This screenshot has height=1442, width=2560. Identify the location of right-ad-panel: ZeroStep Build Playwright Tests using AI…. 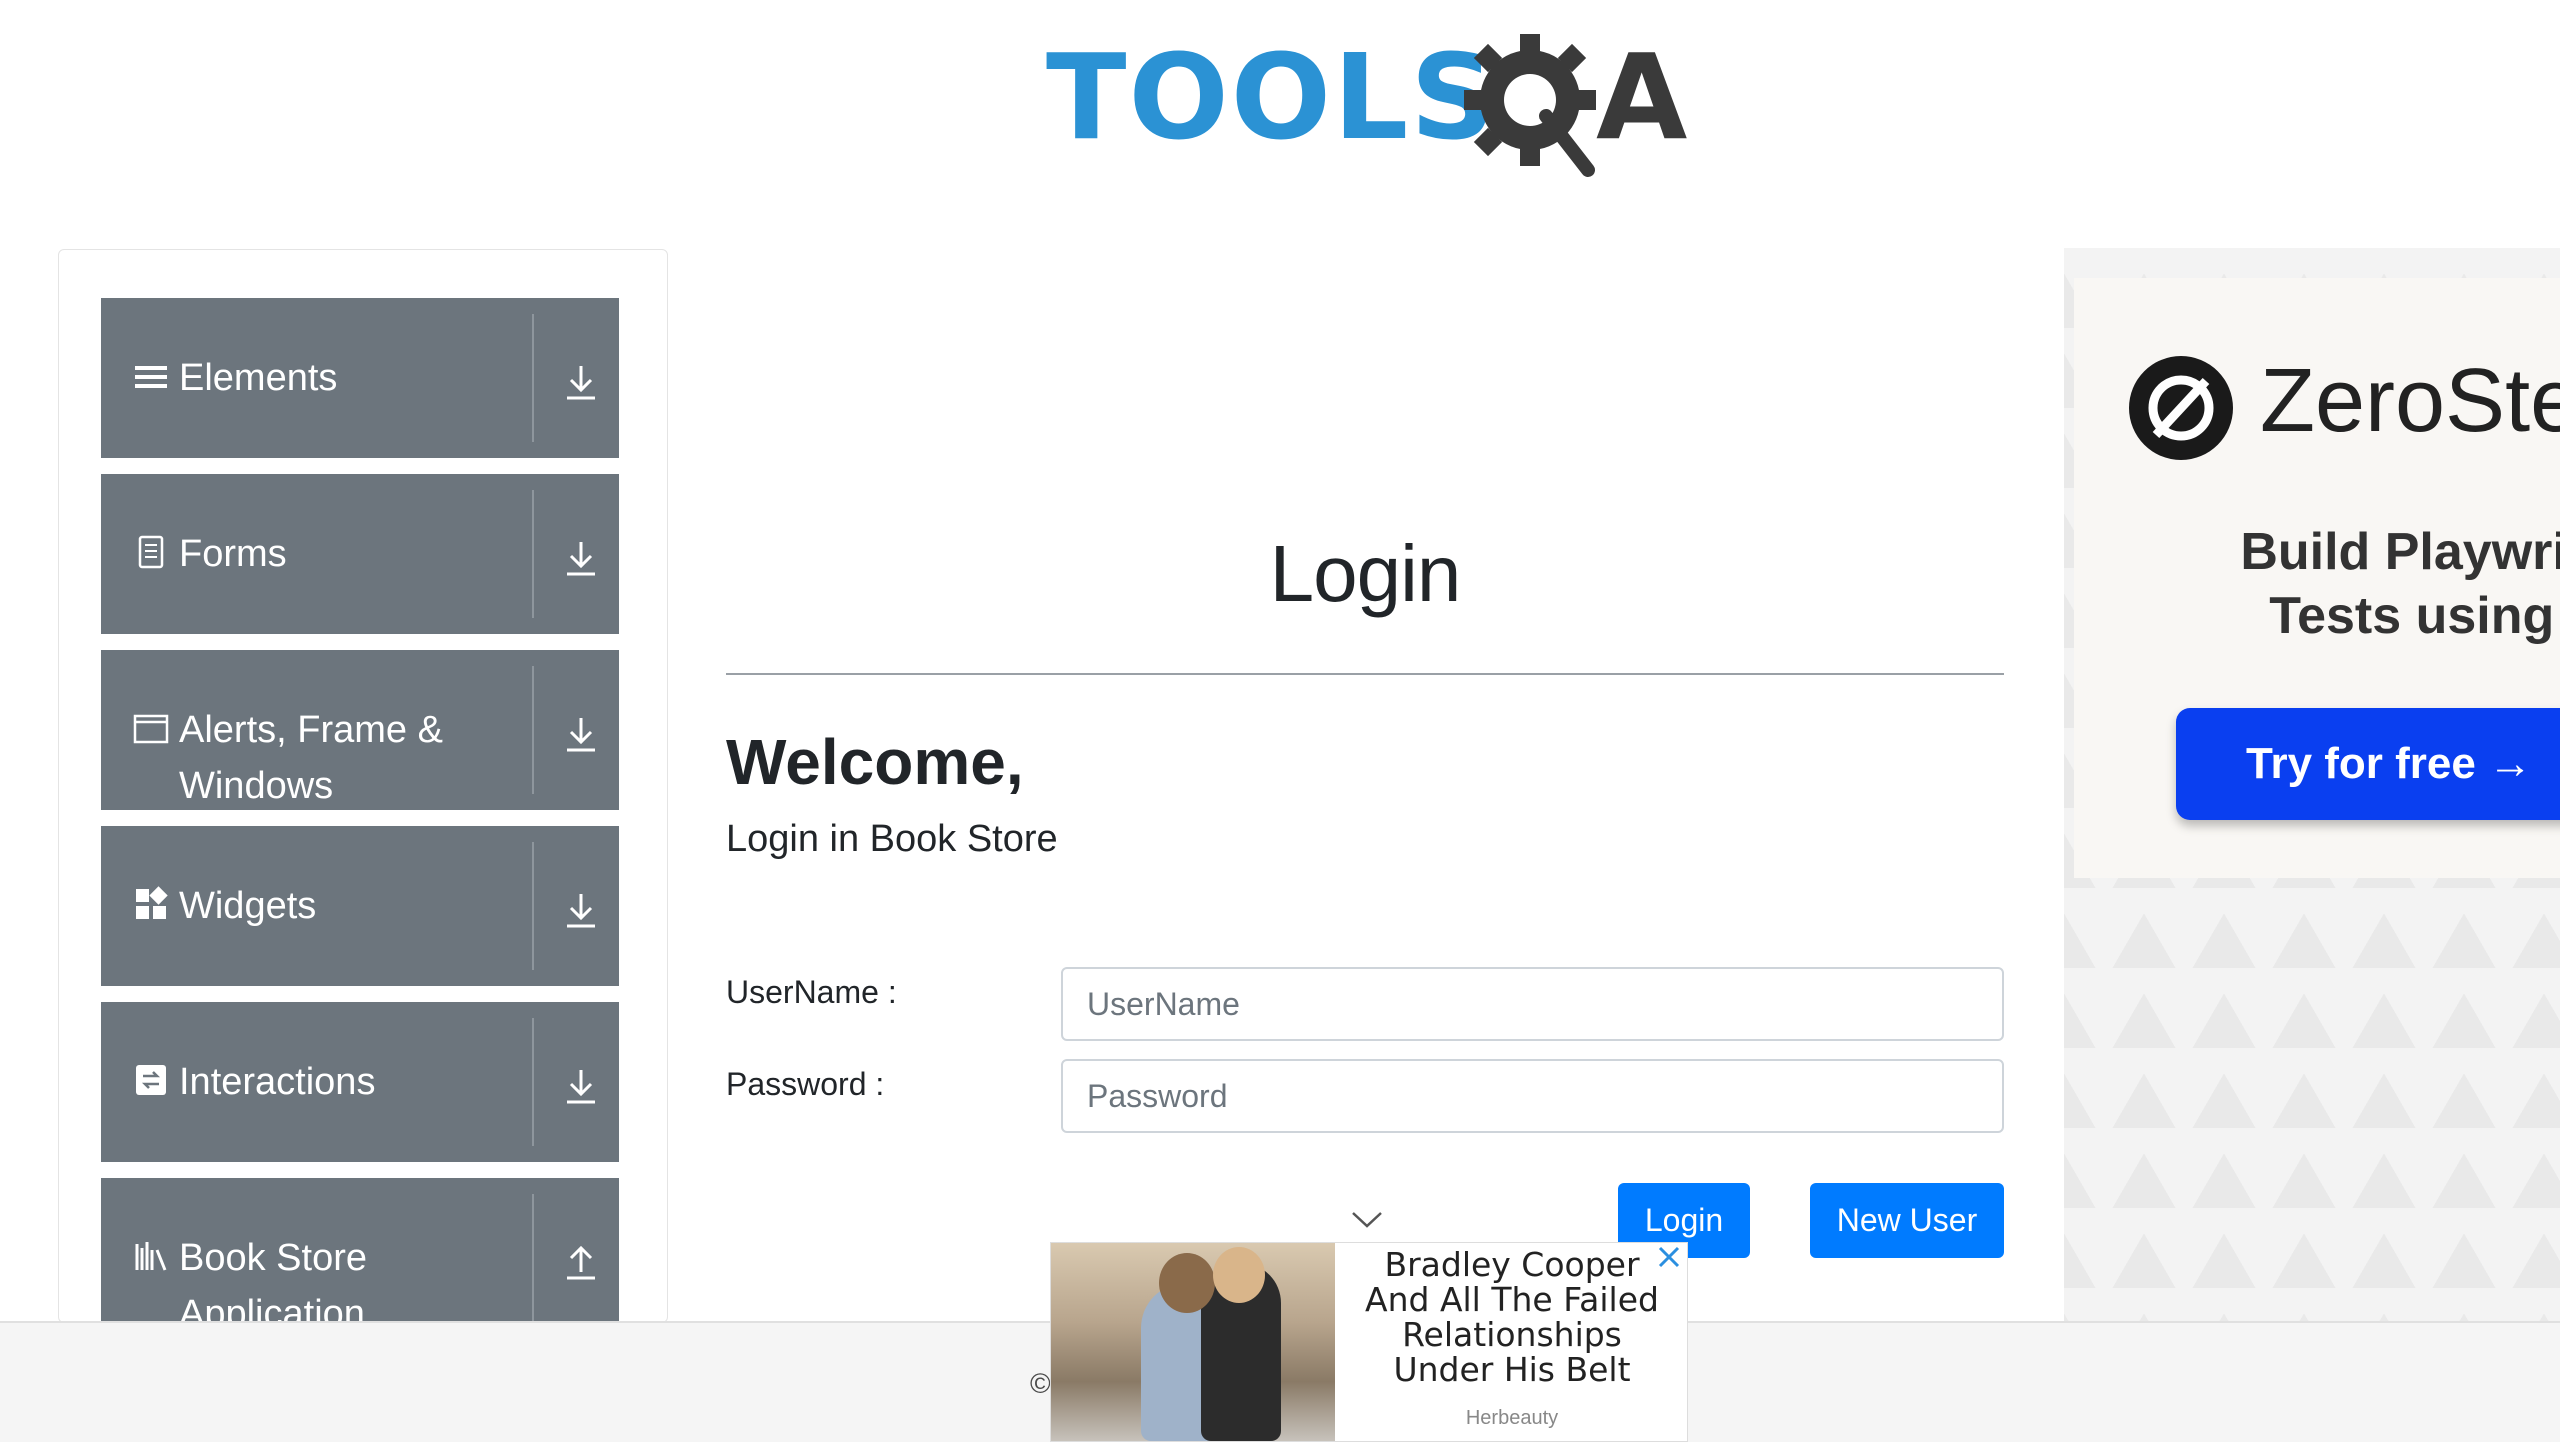
(2312, 784).